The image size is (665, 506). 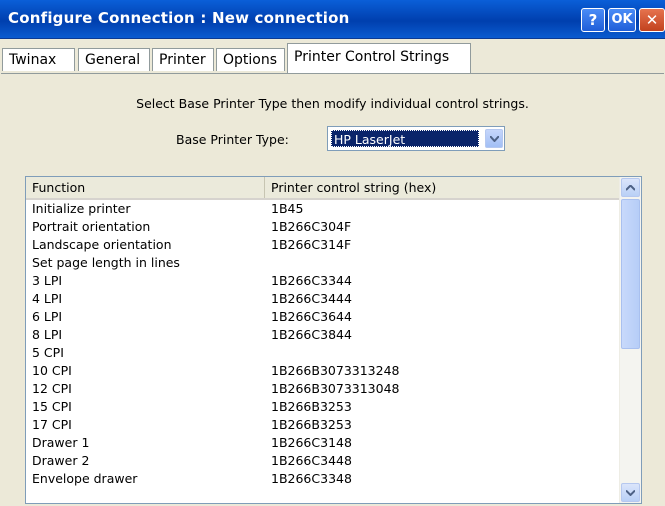 What do you see at coordinates (287, 208) in the screenshot?
I see `hex-cell: 1B45` at bounding box center [287, 208].